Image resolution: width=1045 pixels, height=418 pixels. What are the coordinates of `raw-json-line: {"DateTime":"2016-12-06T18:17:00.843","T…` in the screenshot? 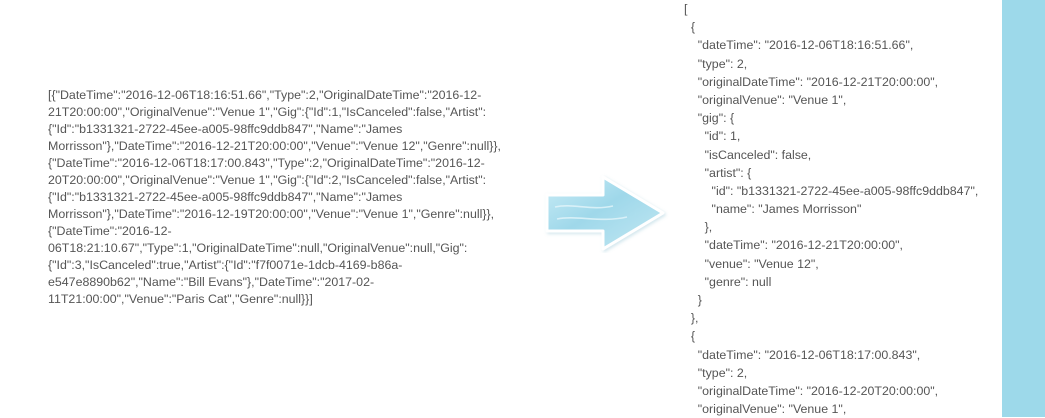 It's located at (266, 163).